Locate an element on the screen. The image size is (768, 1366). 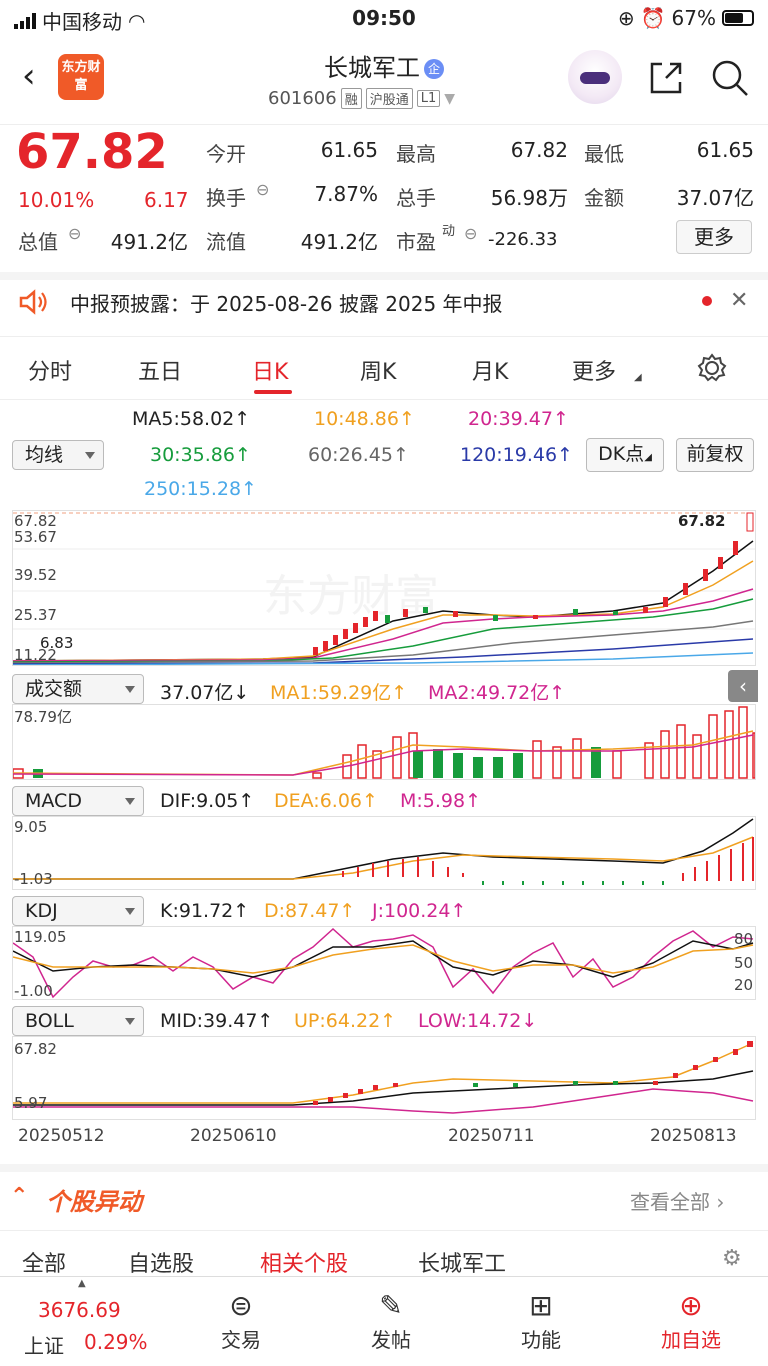
dk-point-button: DK点◢ is located at coordinates (625, 455).